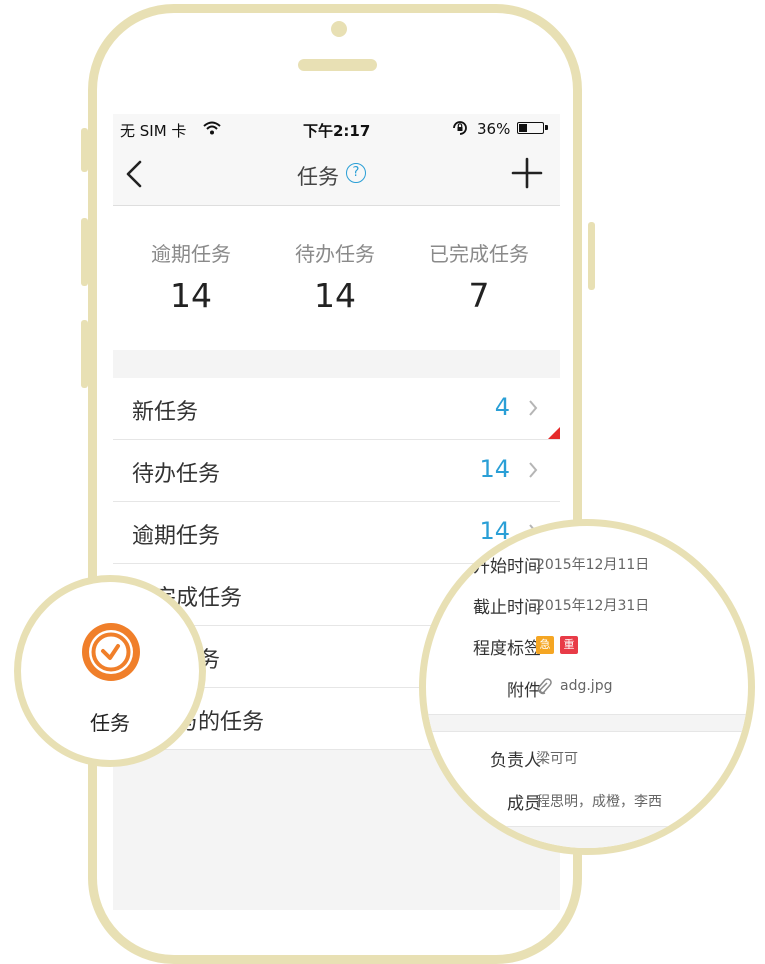 This screenshot has height=964, width=765. Describe the element at coordinates (546, 127) in the screenshot. I see `battery-nub` at that location.